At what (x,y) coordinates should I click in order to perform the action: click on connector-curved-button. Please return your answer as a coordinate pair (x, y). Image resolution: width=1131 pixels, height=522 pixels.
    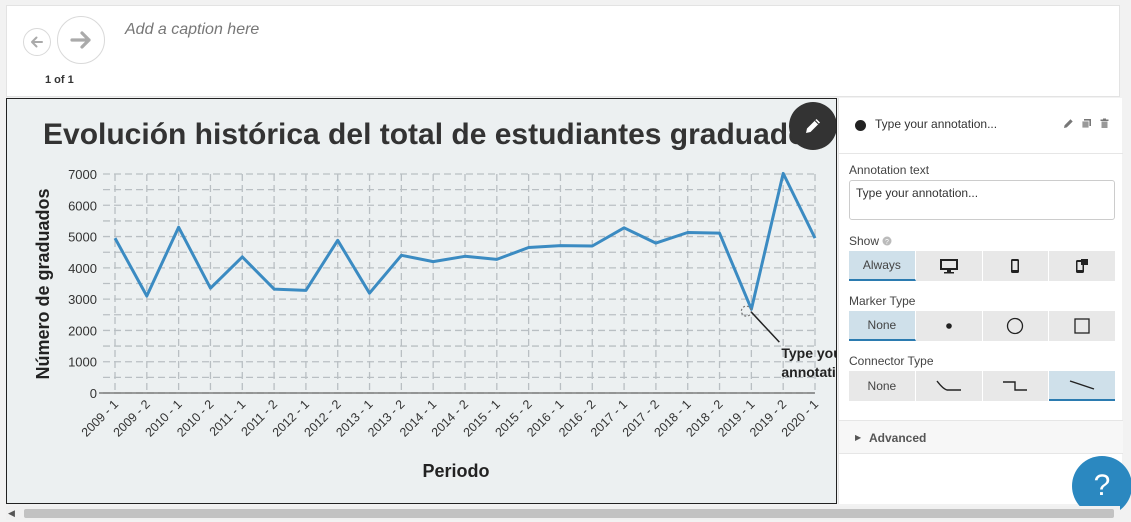
    Looking at the image, I should click on (949, 386).